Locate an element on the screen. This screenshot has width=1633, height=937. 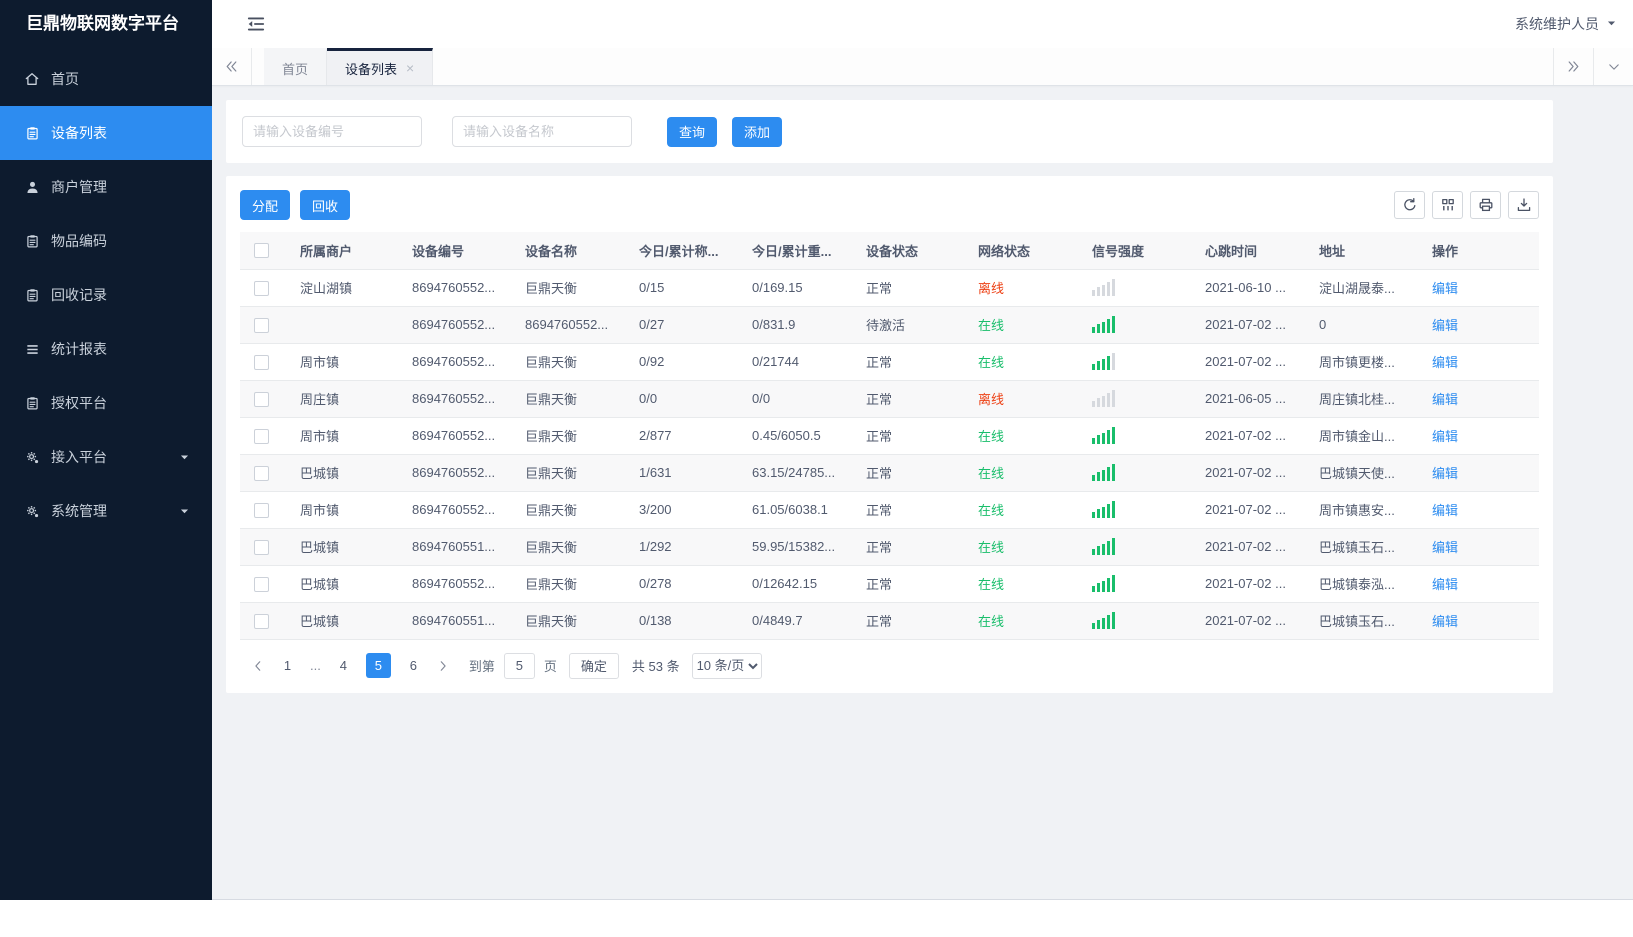
tab-home: 首页 is located at coordinates (296, 66).